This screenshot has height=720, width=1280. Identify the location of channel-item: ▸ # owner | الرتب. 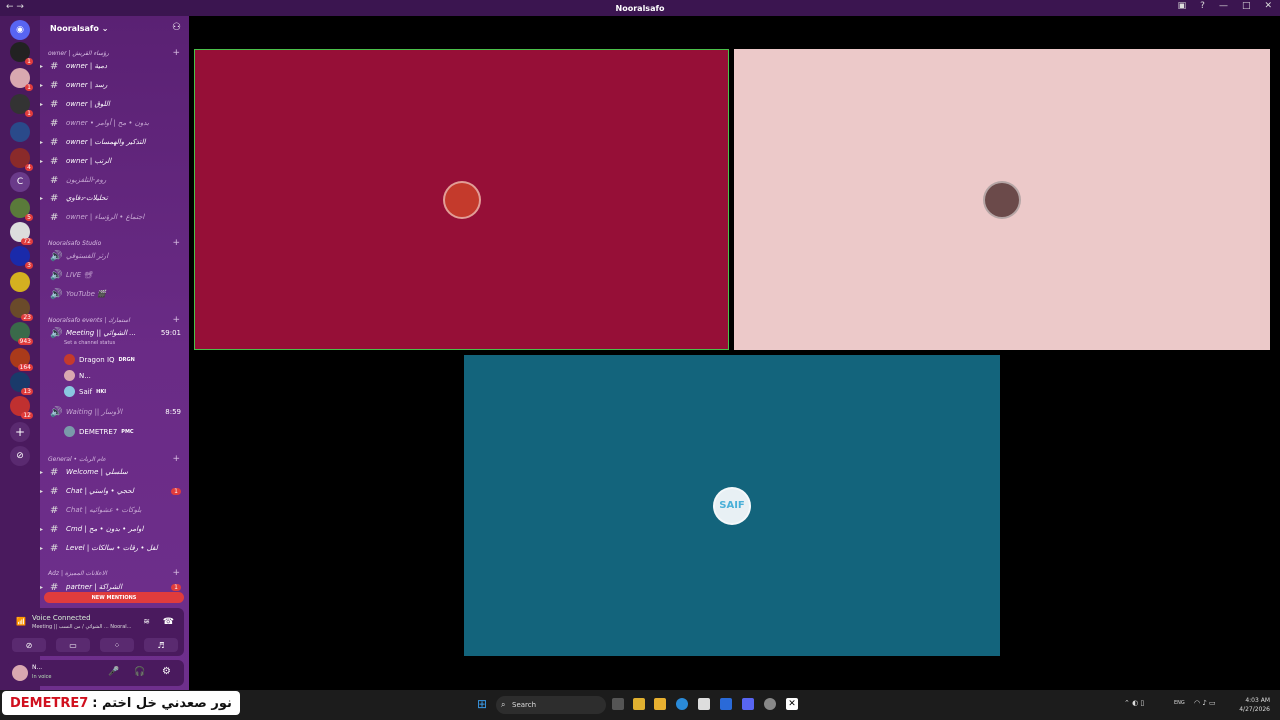
(114, 161).